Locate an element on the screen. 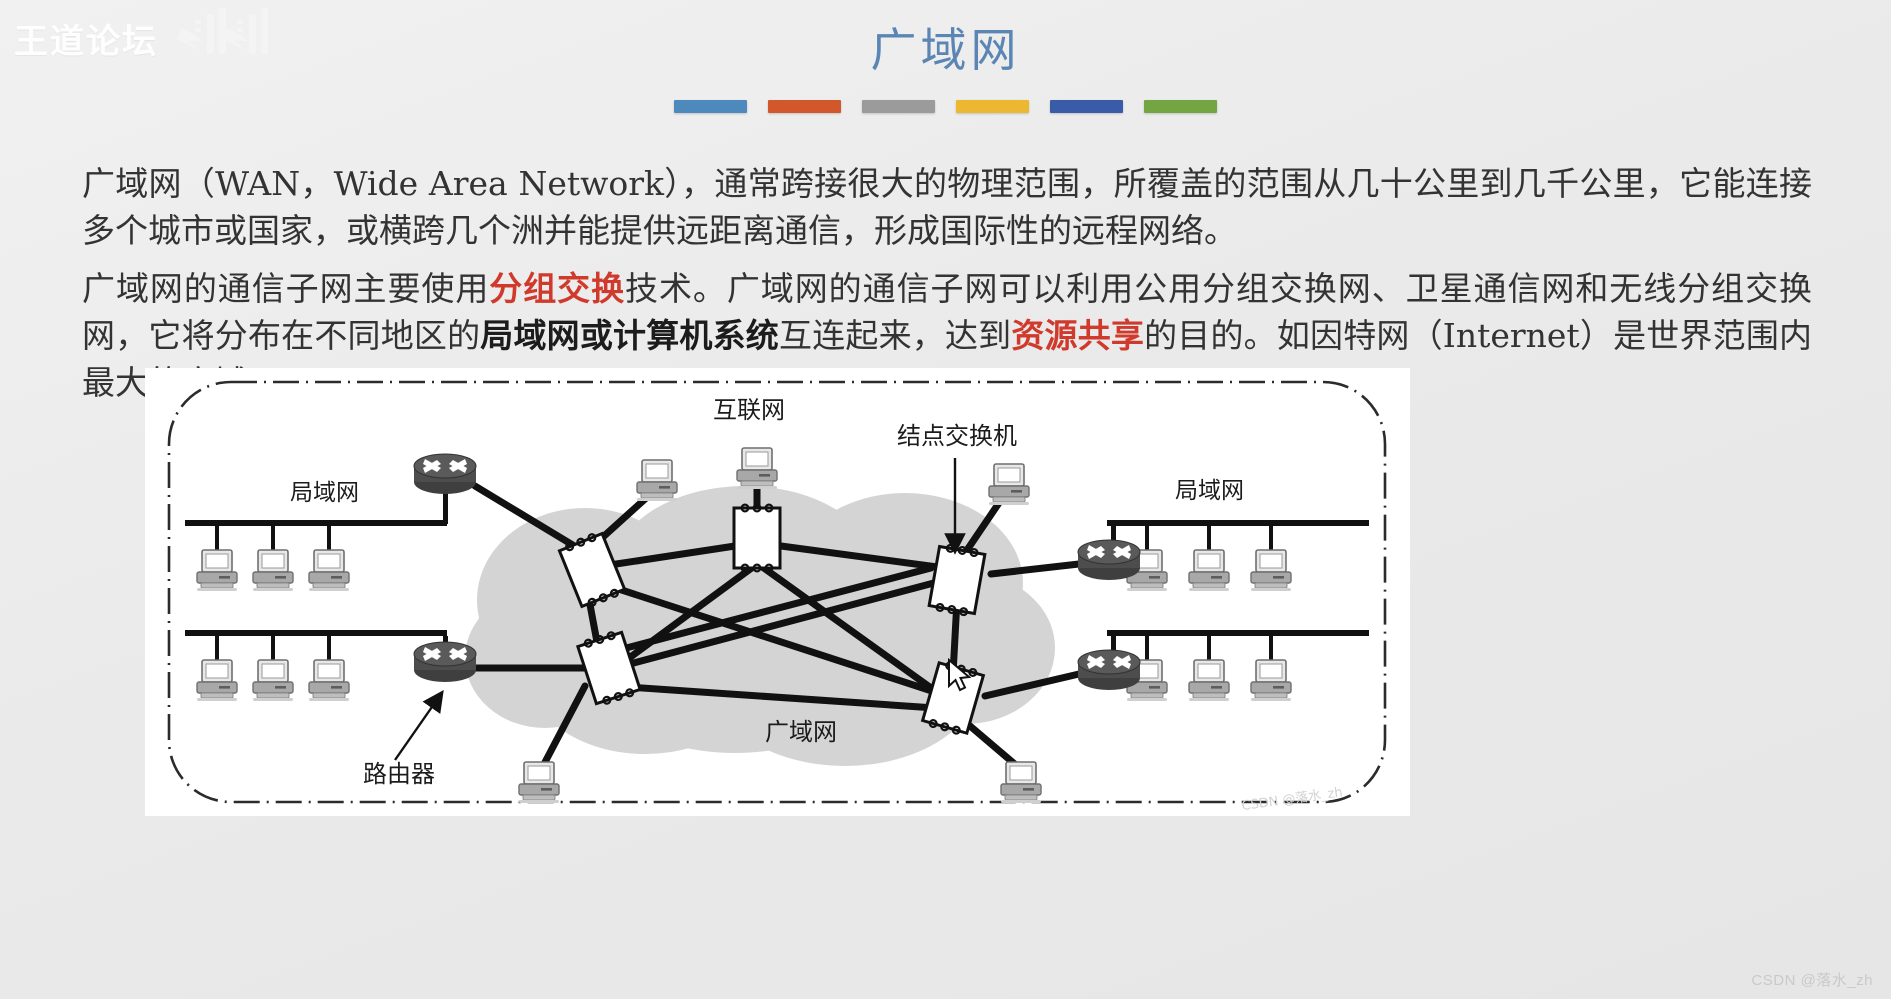  p2-highlight-packet-switching: 分组交换 is located at coordinates (557, 288).